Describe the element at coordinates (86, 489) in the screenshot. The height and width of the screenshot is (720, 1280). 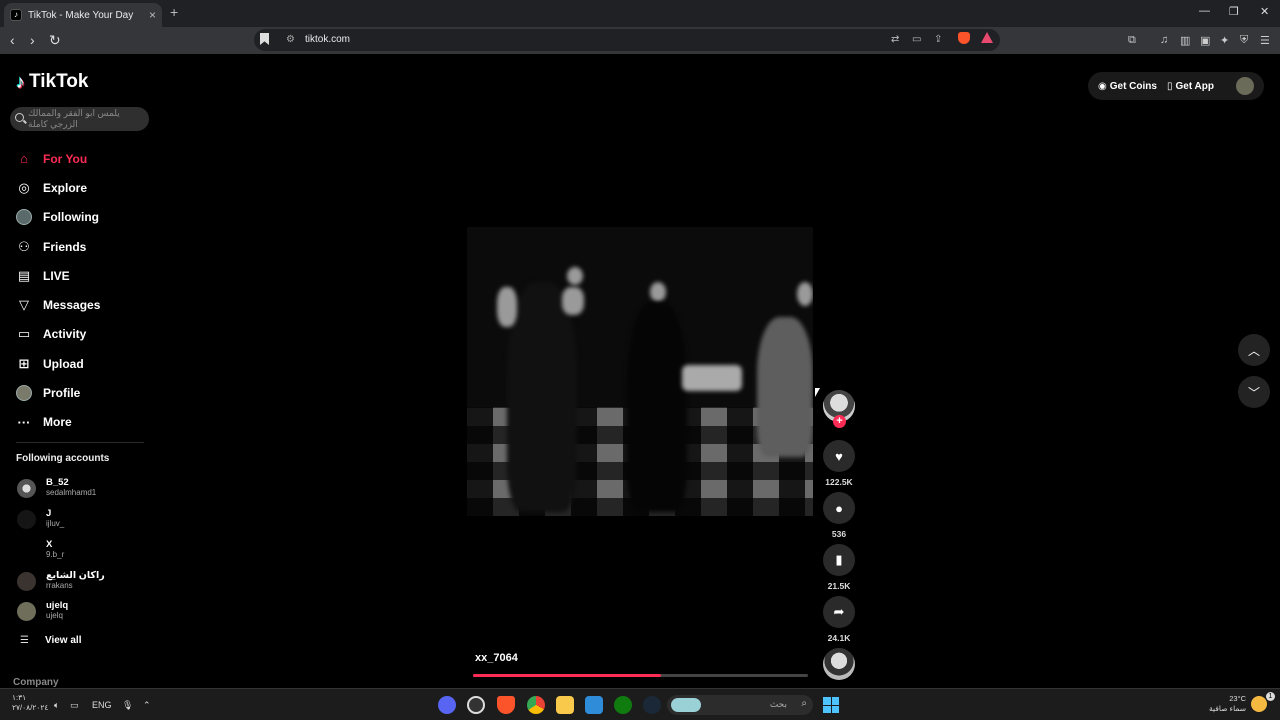
I see `account-item: B_52 sedalmhamd1` at that location.